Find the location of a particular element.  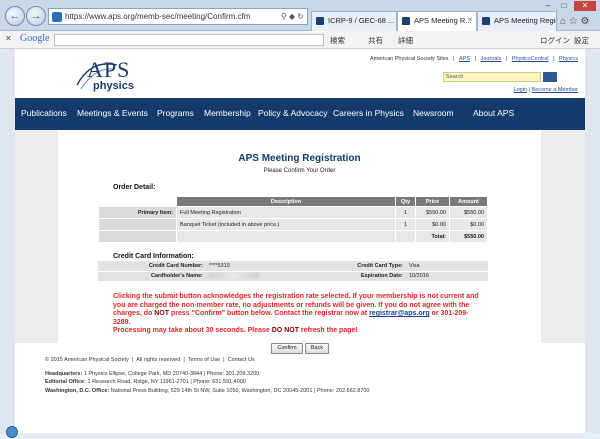

nav-newsroom: Newsroom is located at coordinates (433, 113).